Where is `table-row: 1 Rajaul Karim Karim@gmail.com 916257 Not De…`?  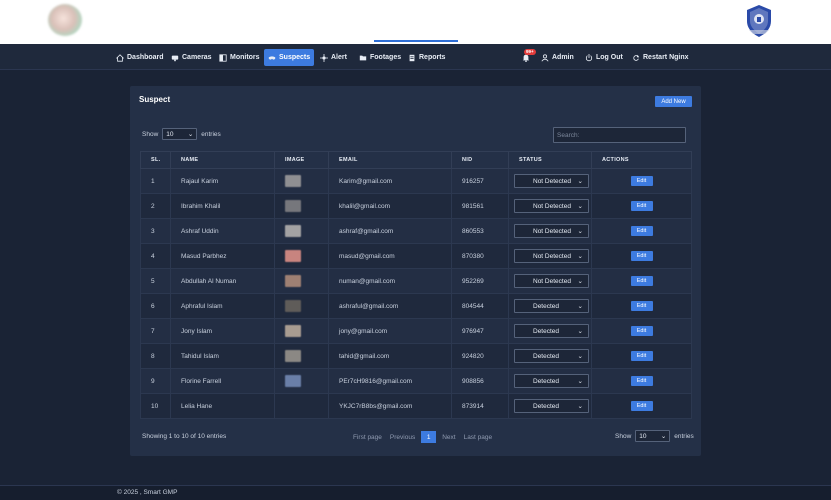 table-row: 1 Rajaul Karim Karim@gmail.com 916257 Not De… is located at coordinates (416, 181).